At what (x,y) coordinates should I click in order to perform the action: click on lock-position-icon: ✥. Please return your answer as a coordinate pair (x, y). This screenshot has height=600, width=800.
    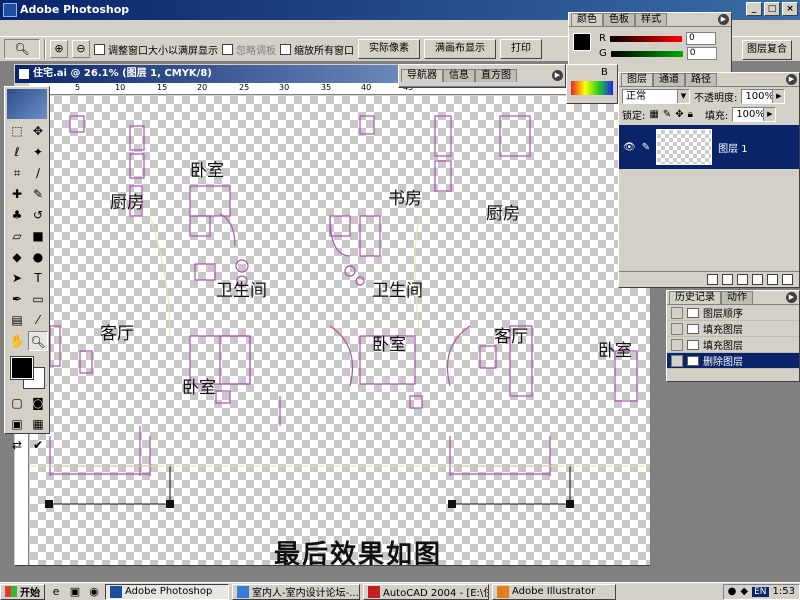
    Looking at the image, I should click on (679, 114).